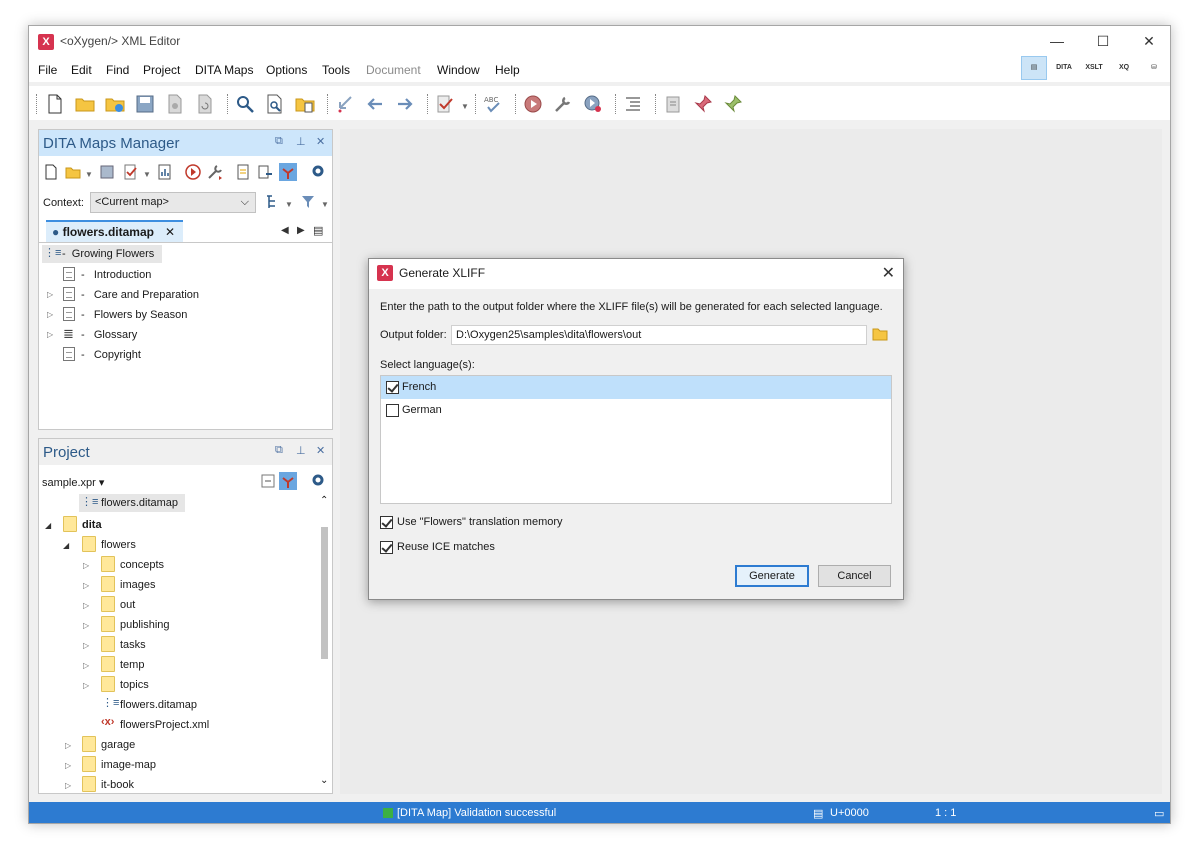 The image size is (1200, 850). Describe the element at coordinates (888, 273) in the screenshot. I see `close-dialog-icon: ✕` at that location.